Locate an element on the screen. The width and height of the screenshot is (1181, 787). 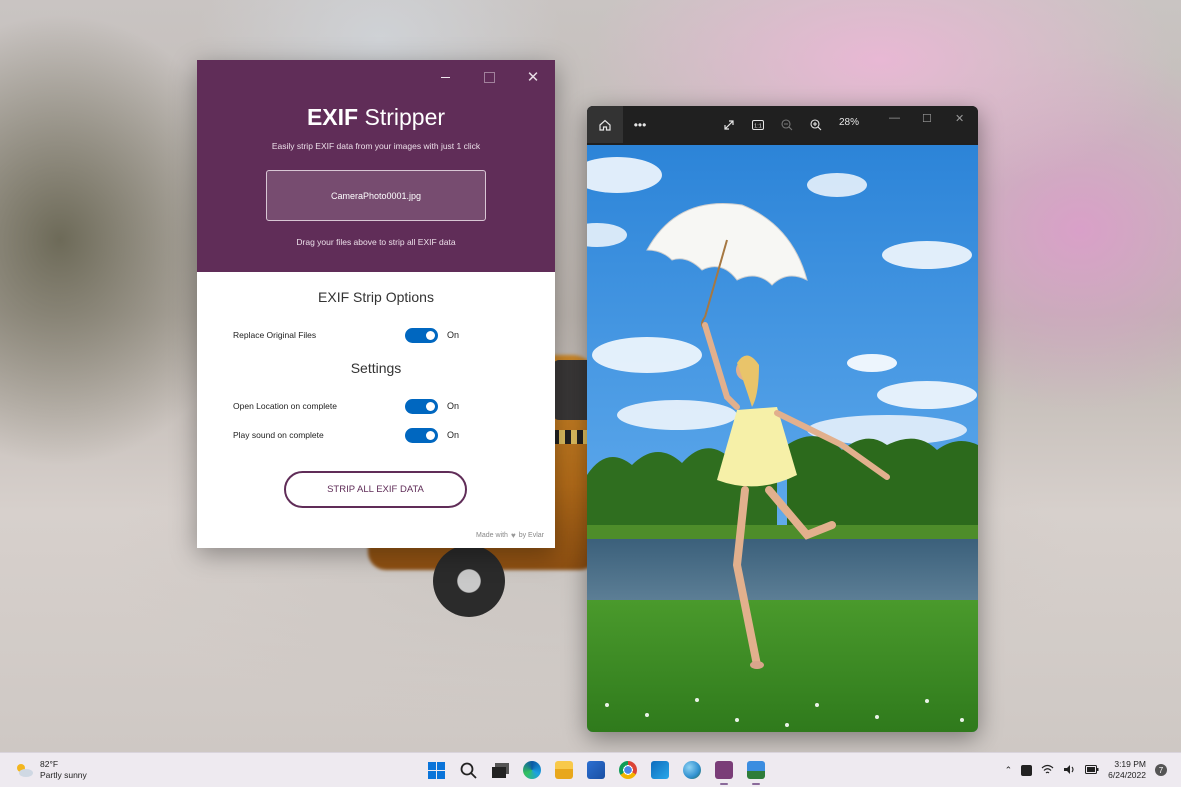
app-tray-icon is located at coordinates (1027, 770).